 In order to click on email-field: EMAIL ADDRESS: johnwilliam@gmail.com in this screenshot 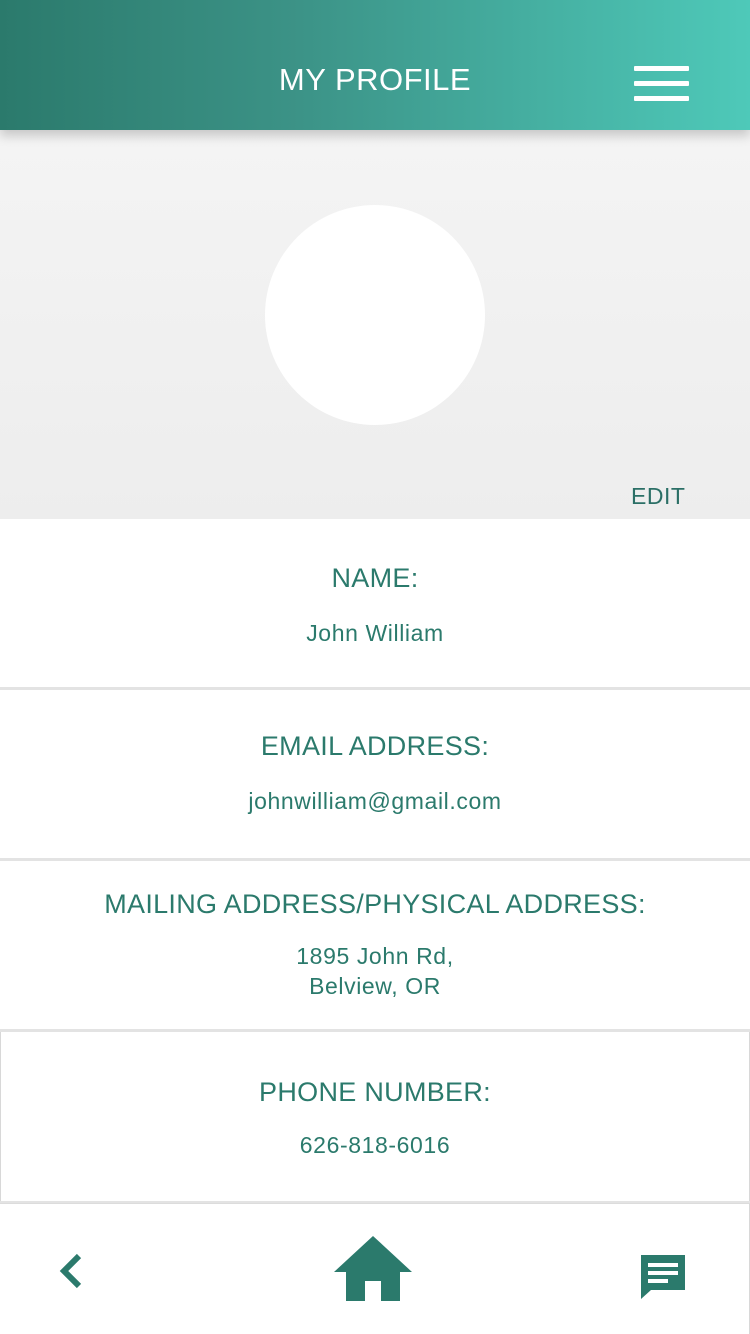, I will do `click(375, 774)`.